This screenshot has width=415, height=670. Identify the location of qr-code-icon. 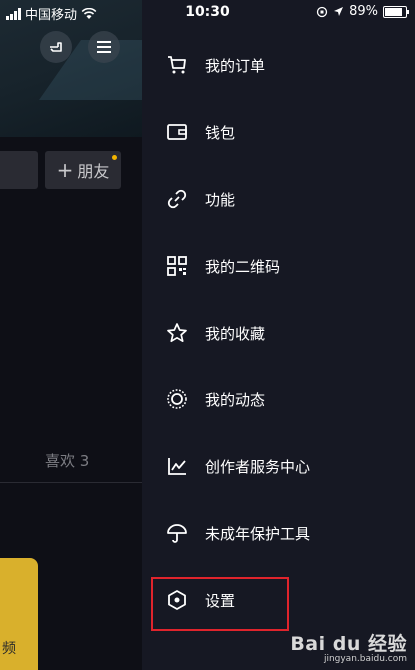
(177, 266).